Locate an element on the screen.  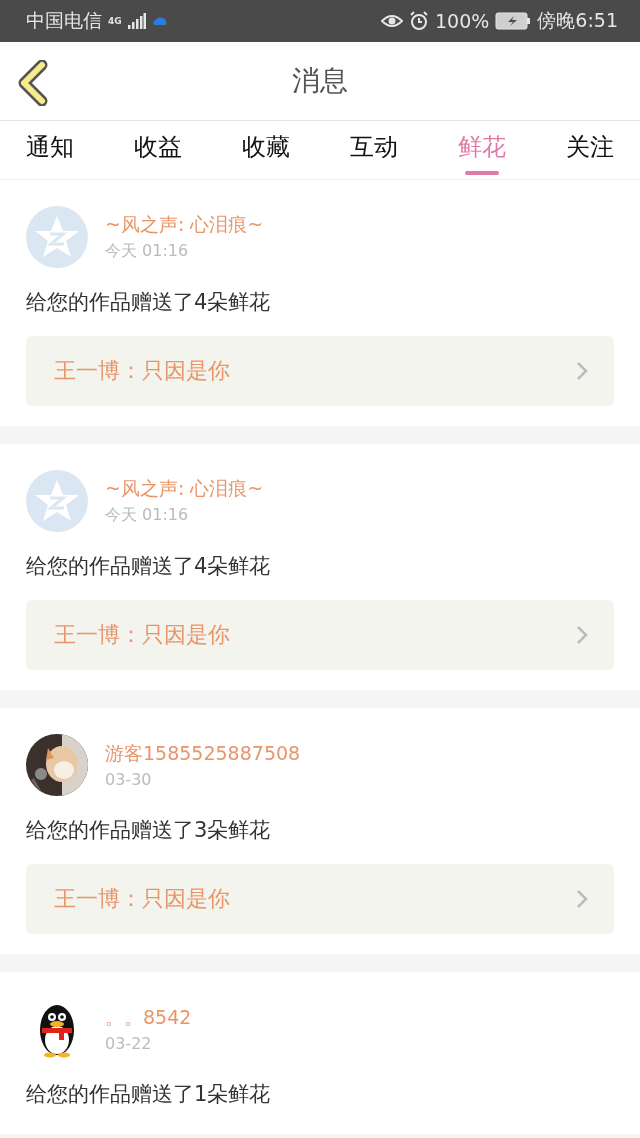
tab: 收益 is located at coordinates (158, 150).